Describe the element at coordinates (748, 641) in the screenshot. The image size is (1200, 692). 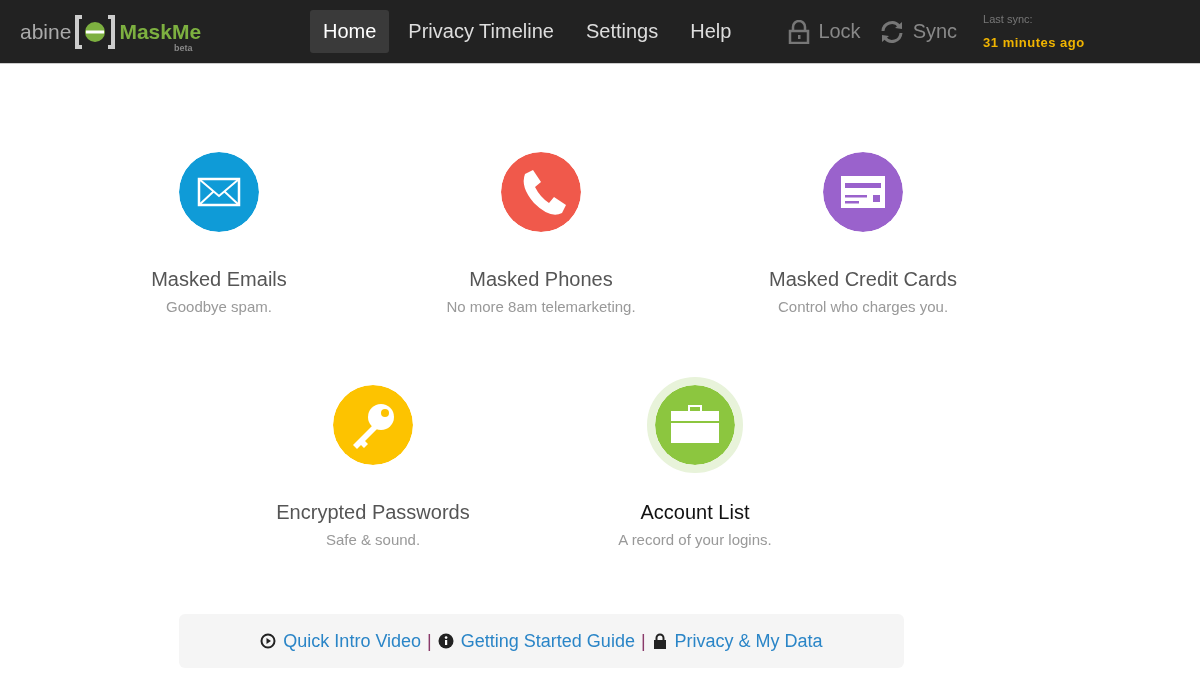
I see `footer-link: Privacy & My Data` at that location.